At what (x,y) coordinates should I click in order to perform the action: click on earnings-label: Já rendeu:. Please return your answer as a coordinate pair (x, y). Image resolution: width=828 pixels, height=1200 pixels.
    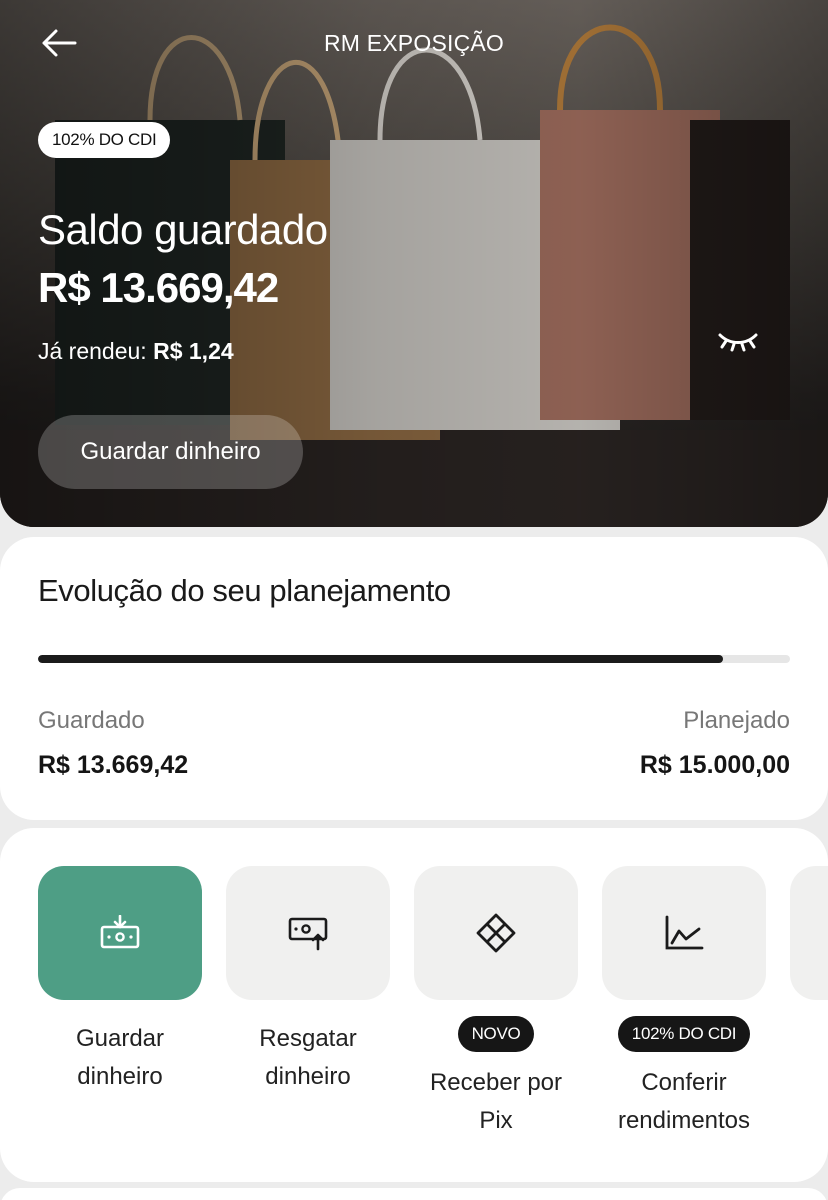
    Looking at the image, I should click on (92, 351).